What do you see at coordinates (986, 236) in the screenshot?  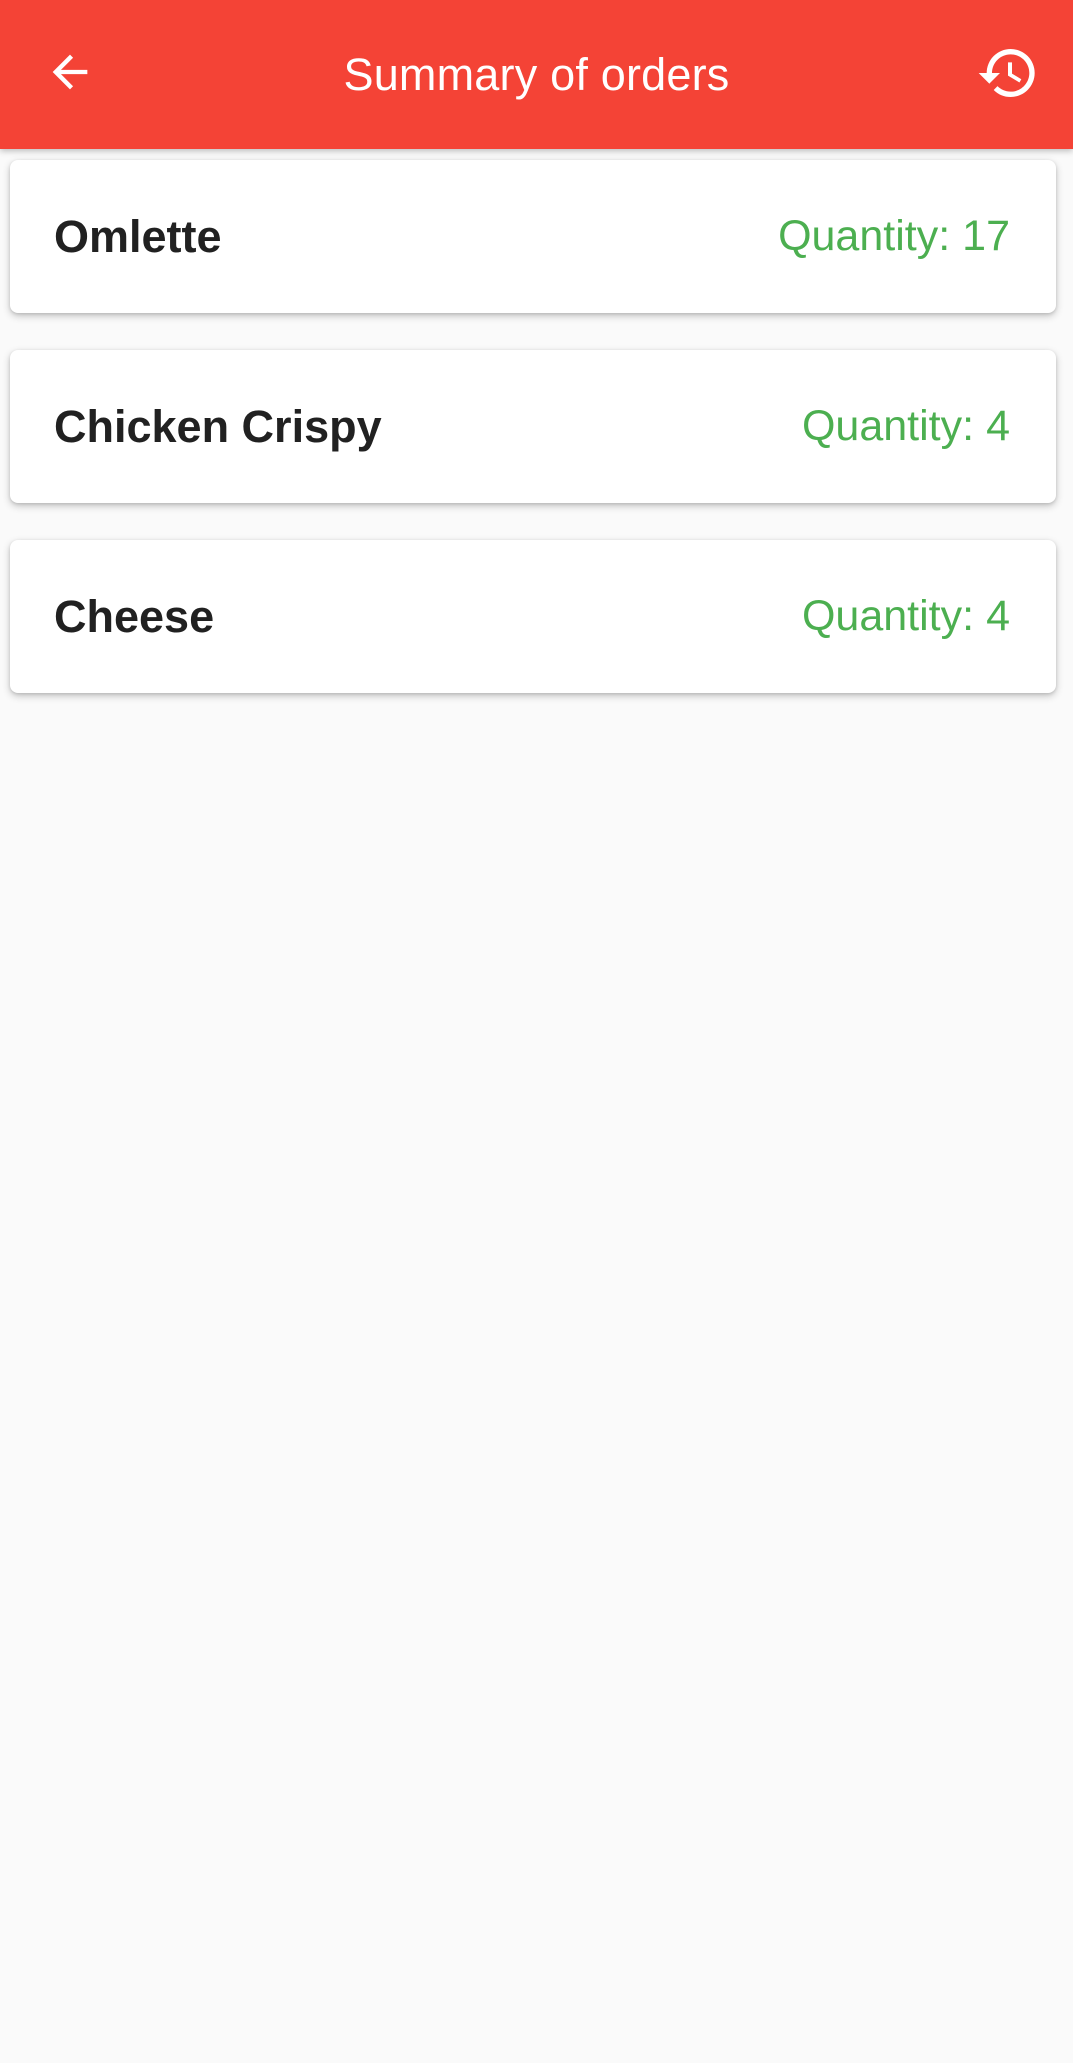 I see `quantity-value: 17` at bounding box center [986, 236].